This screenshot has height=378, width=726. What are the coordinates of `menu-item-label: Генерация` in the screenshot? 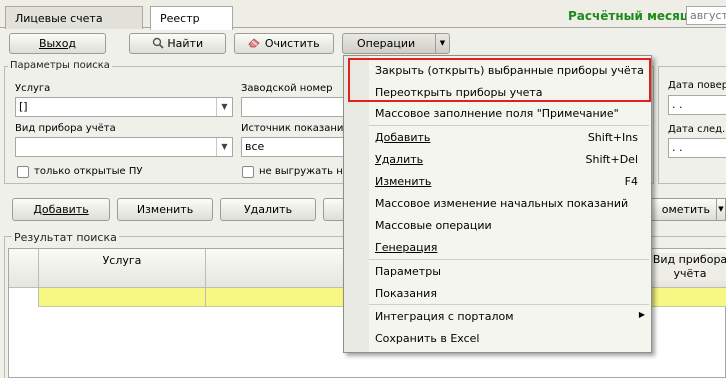 It's located at (406, 247).